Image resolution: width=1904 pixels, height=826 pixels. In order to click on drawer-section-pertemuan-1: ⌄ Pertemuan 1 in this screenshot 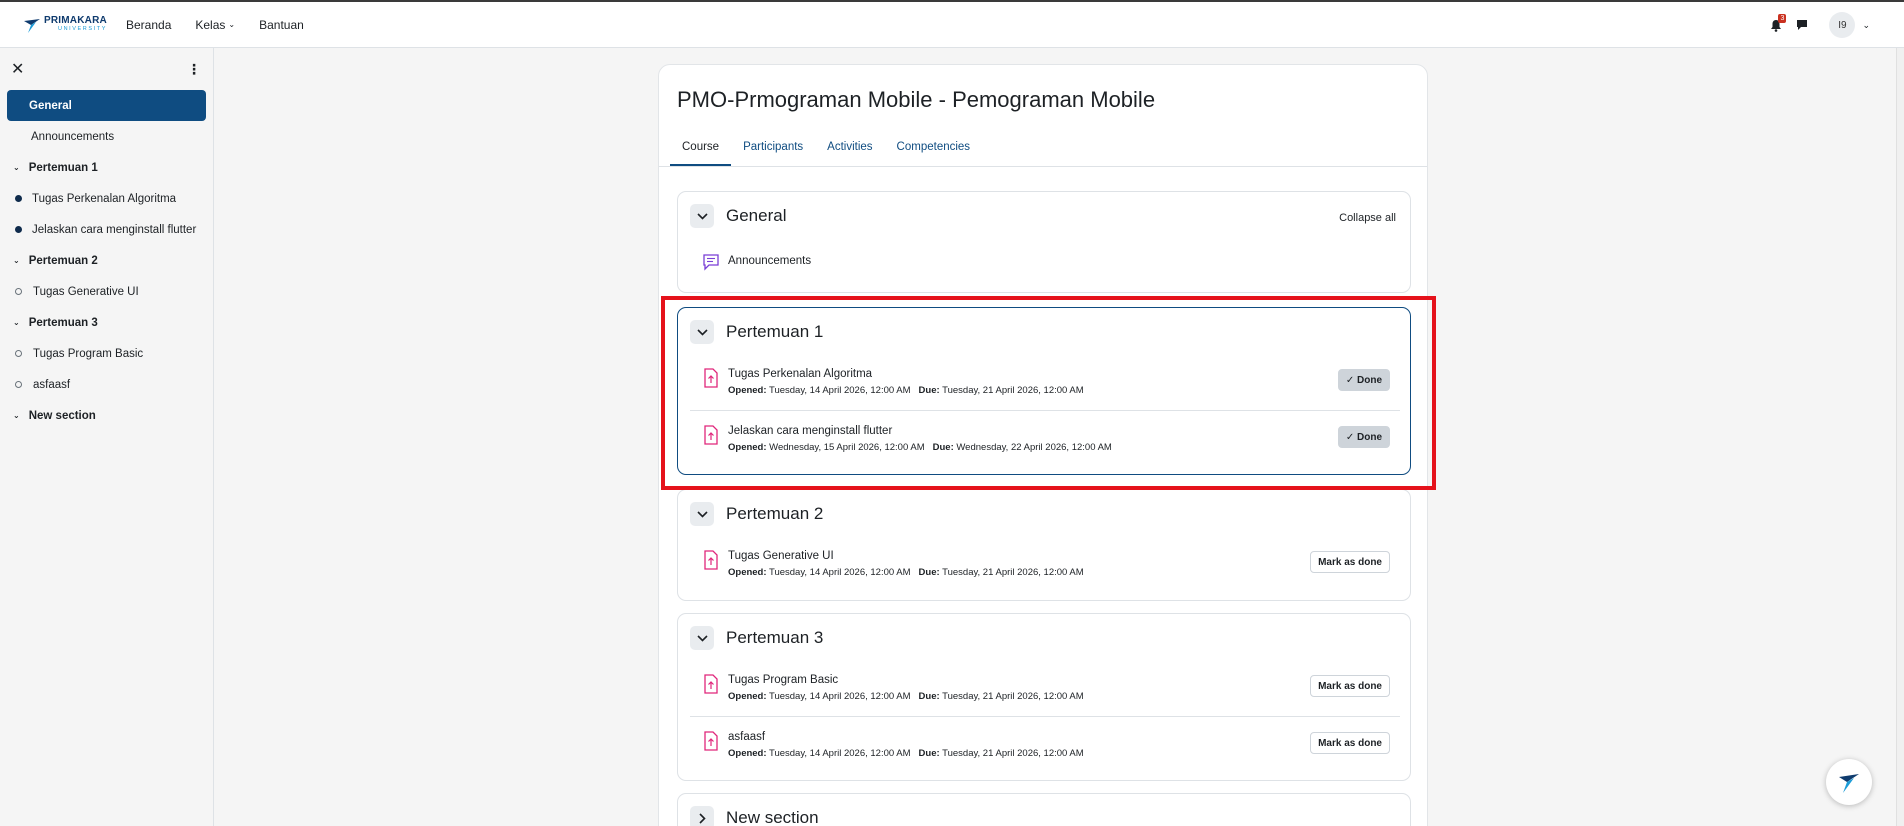, I will do `click(106, 167)`.